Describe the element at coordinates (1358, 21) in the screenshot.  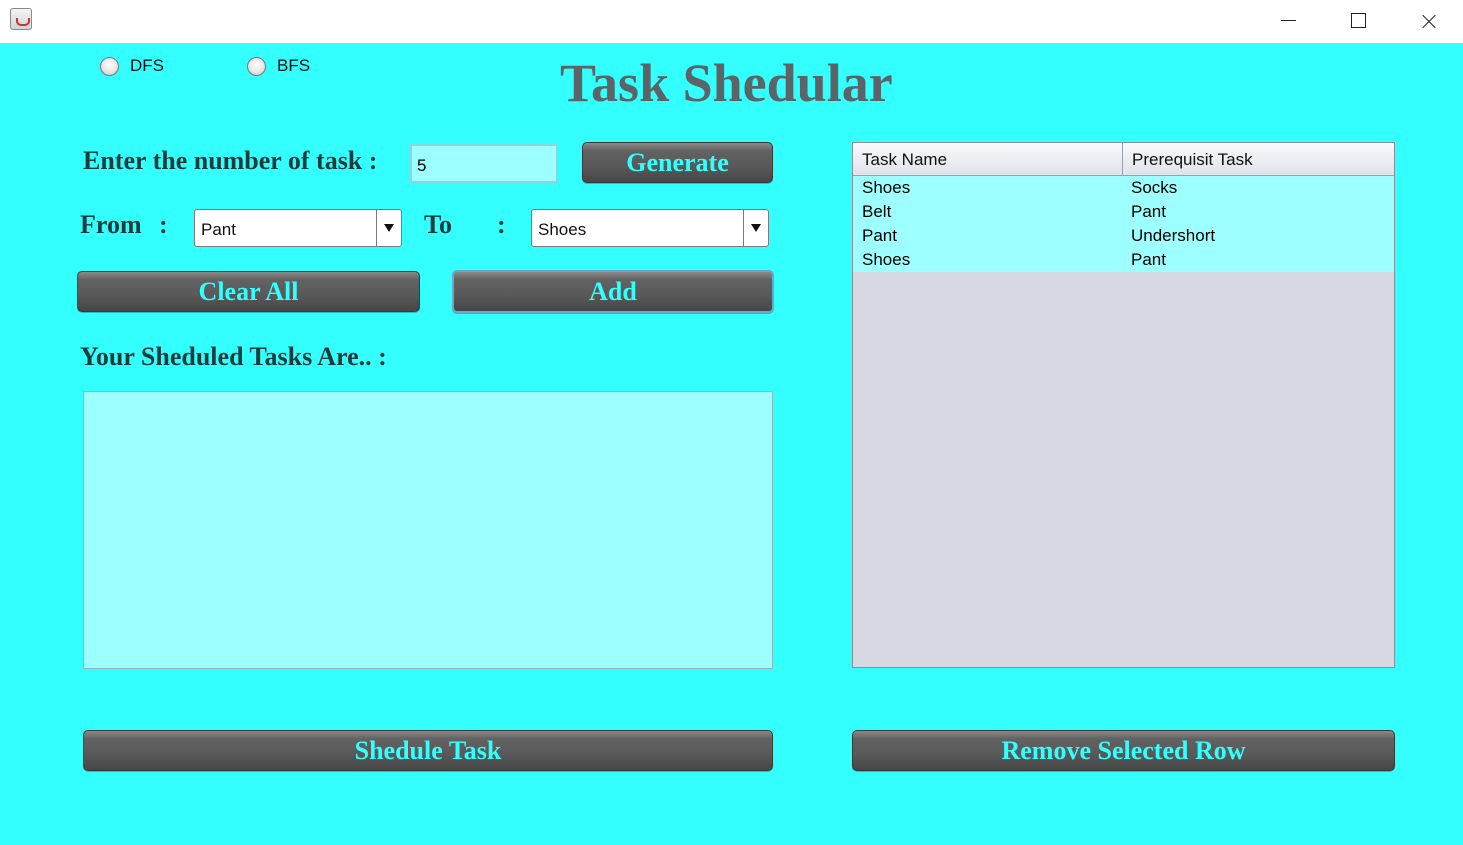
I see `maximize-icon` at that location.